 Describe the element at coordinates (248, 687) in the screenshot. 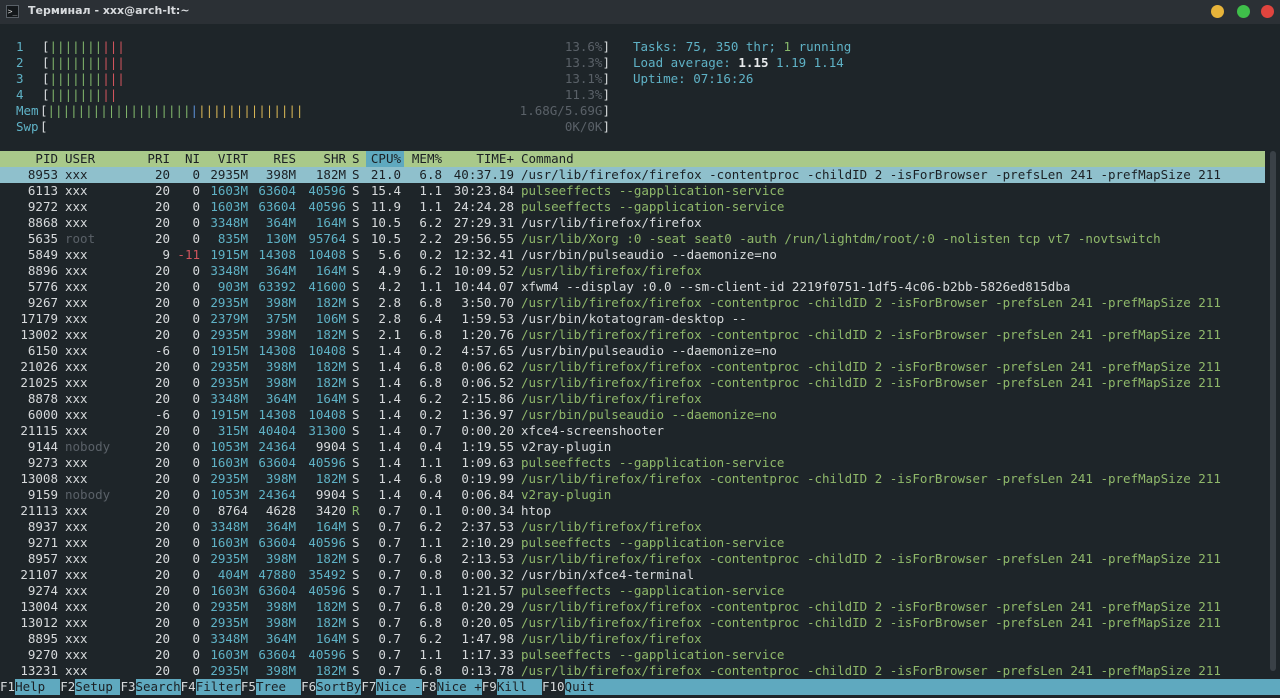

I see `fkey-f5: F5` at that location.